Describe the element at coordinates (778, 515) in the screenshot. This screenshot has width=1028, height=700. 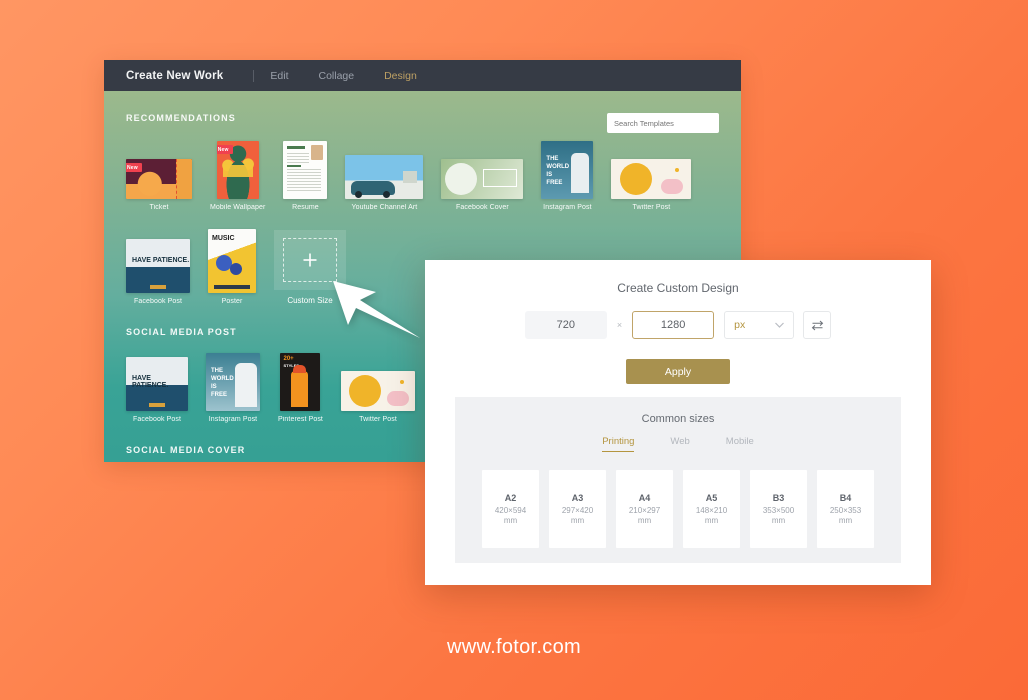
I see `size-card-dims: 353×500 mm` at that location.